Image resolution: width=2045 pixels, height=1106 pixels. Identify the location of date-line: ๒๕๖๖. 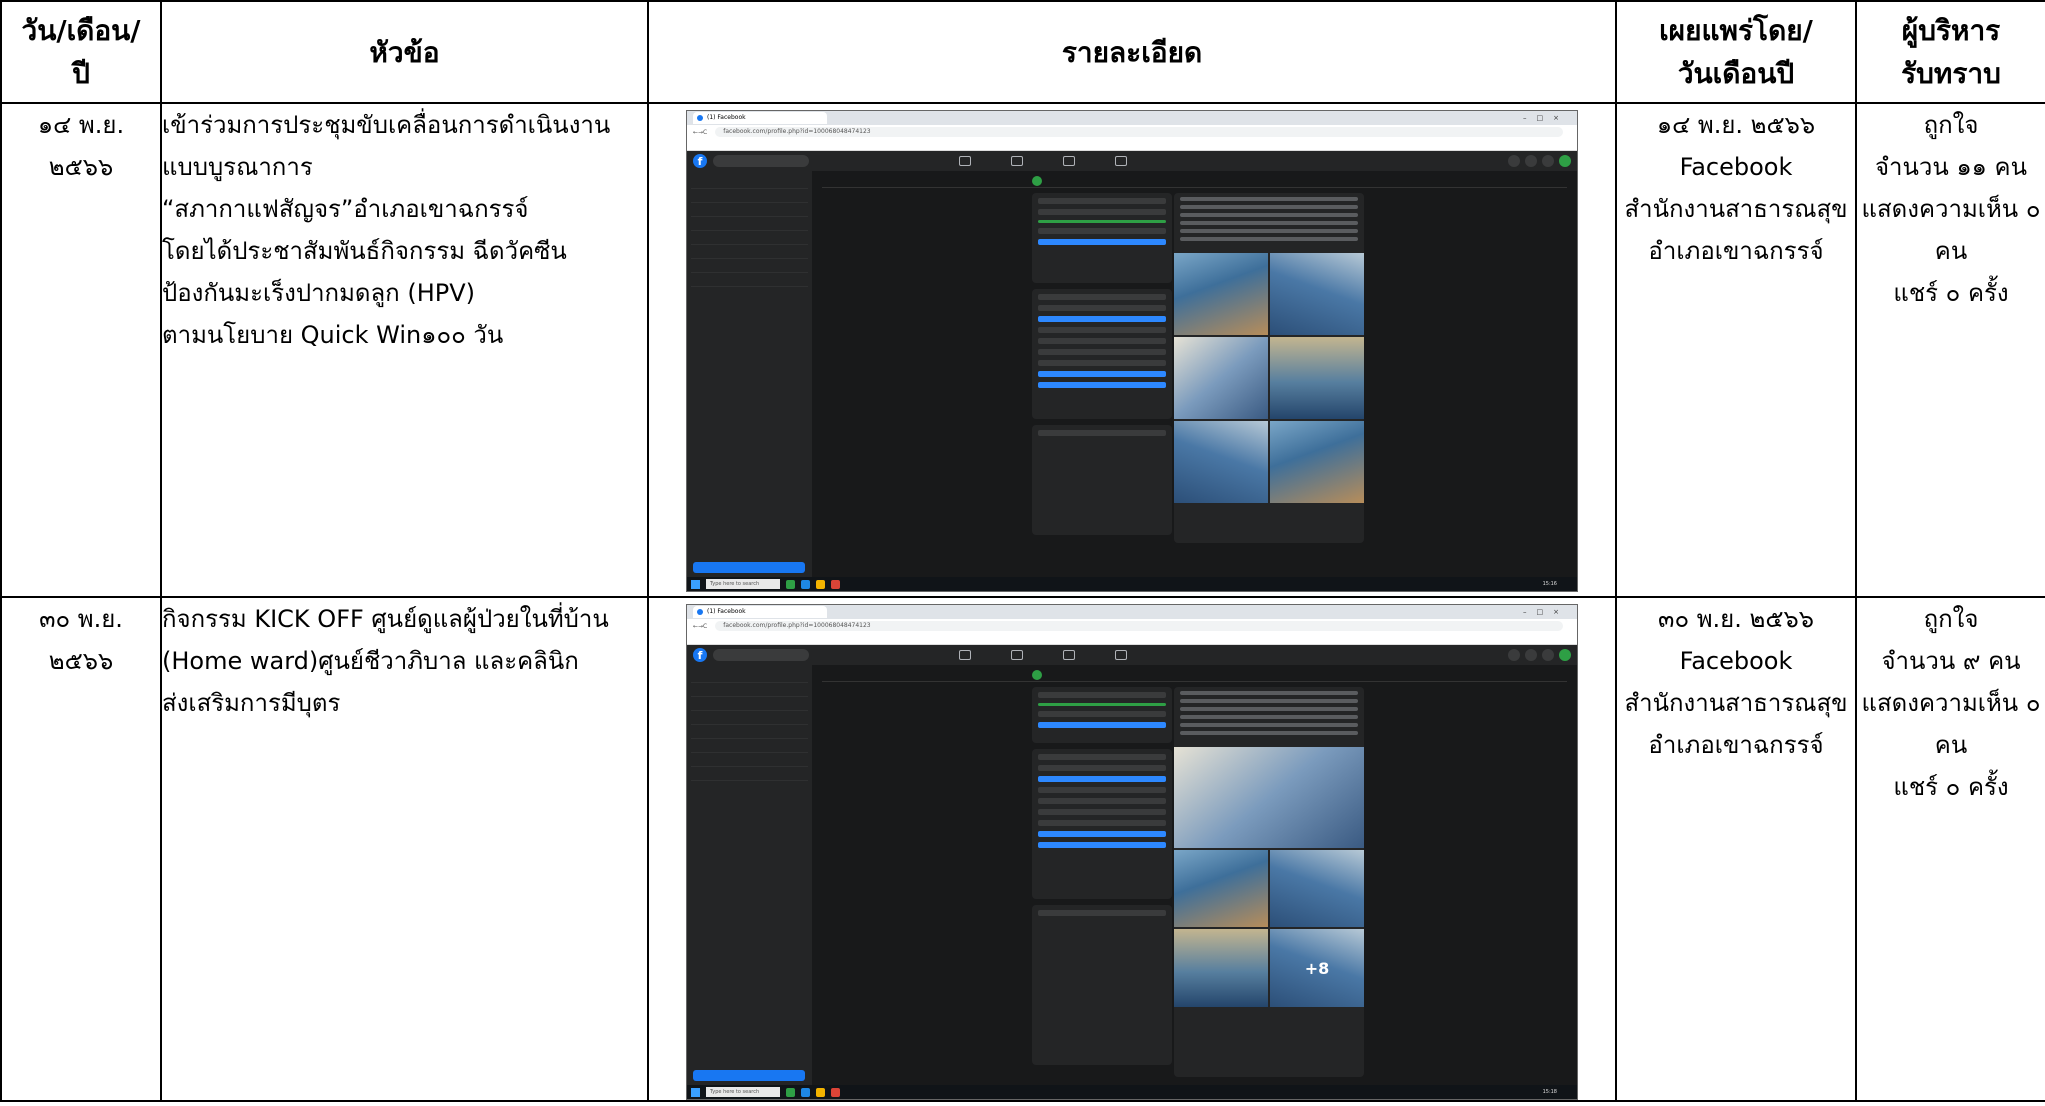
(81, 661).